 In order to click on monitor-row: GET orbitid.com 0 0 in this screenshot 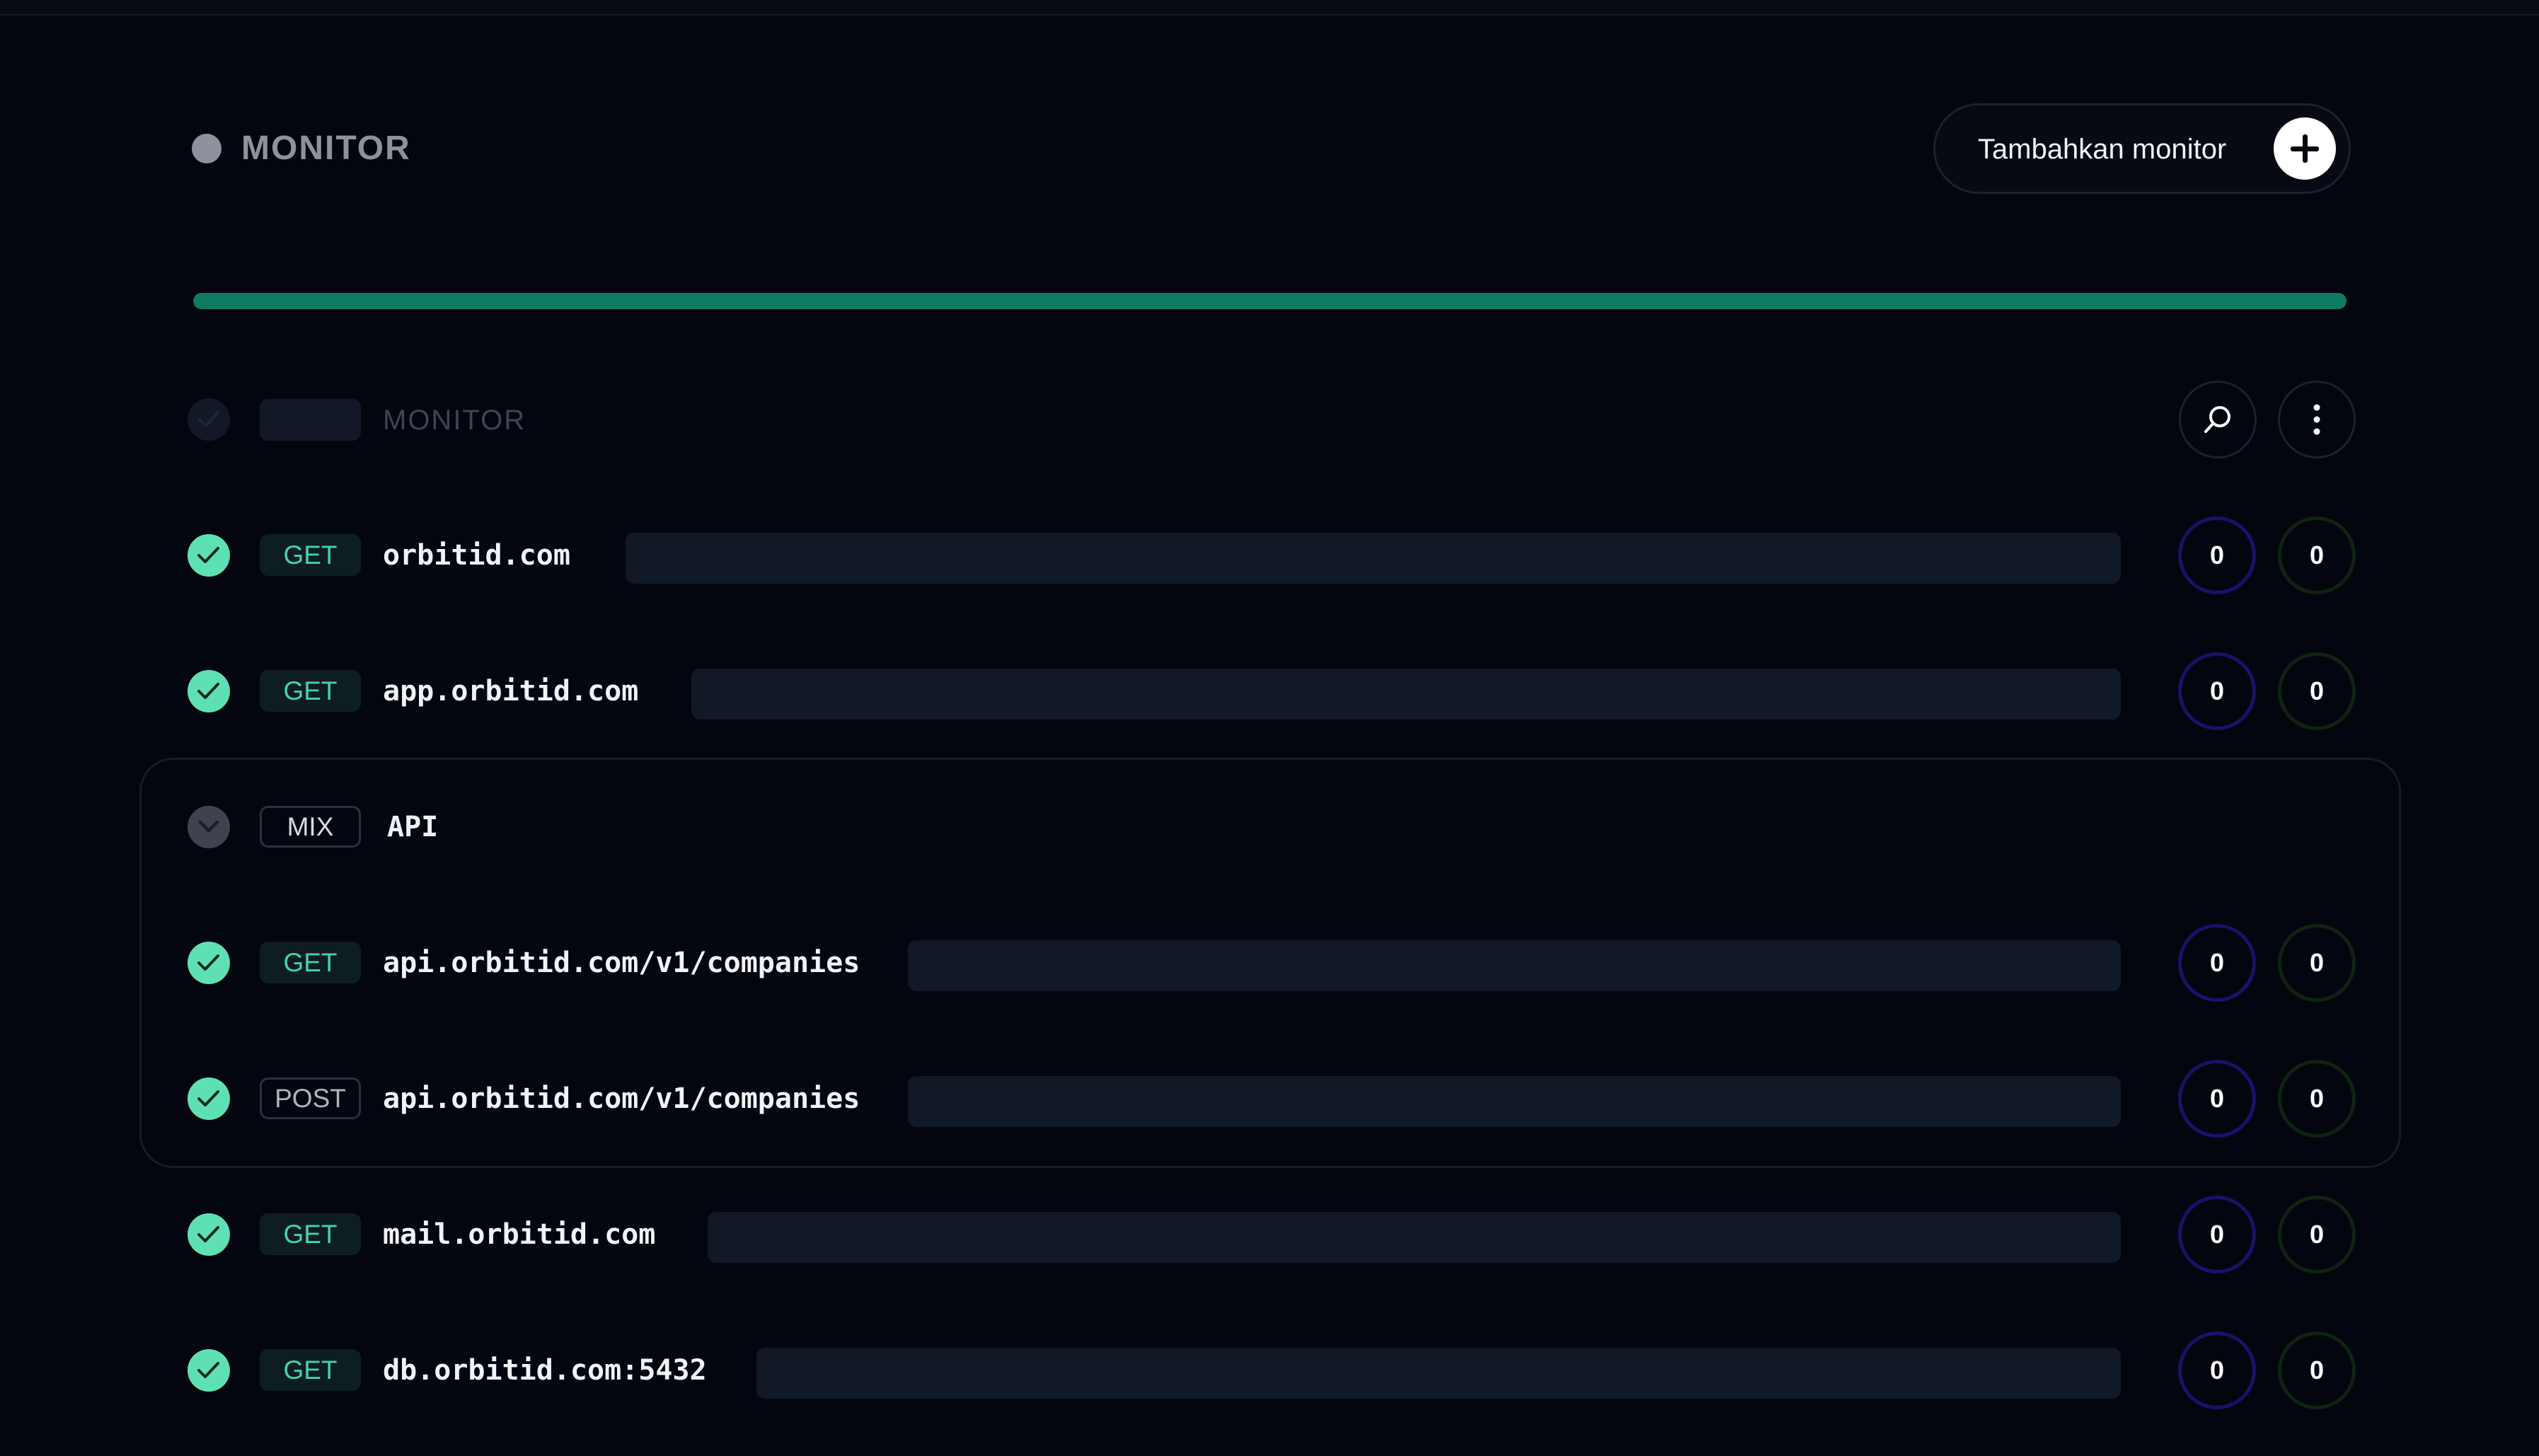, I will do `click(1269, 555)`.